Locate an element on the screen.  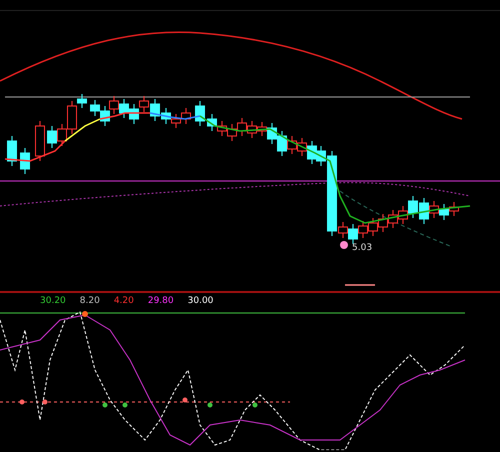
indicator-value: 4.20 is located at coordinates (124, 302).